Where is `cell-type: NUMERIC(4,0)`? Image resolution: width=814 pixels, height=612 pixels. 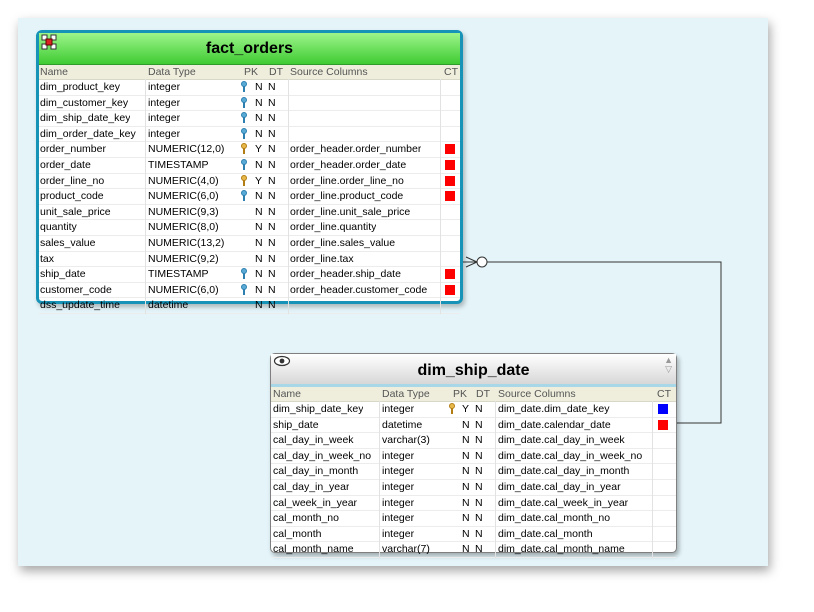 cell-type: NUMERIC(4,0) is located at coordinates (183, 180).